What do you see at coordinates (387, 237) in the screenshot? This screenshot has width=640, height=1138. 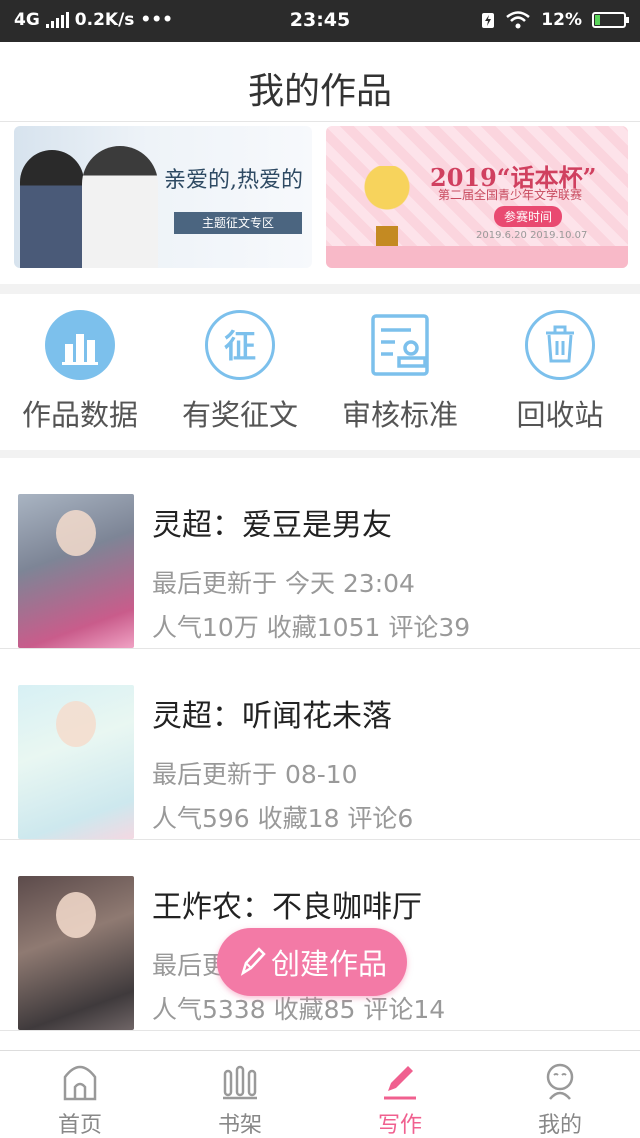 I see `trophy-base` at bounding box center [387, 237].